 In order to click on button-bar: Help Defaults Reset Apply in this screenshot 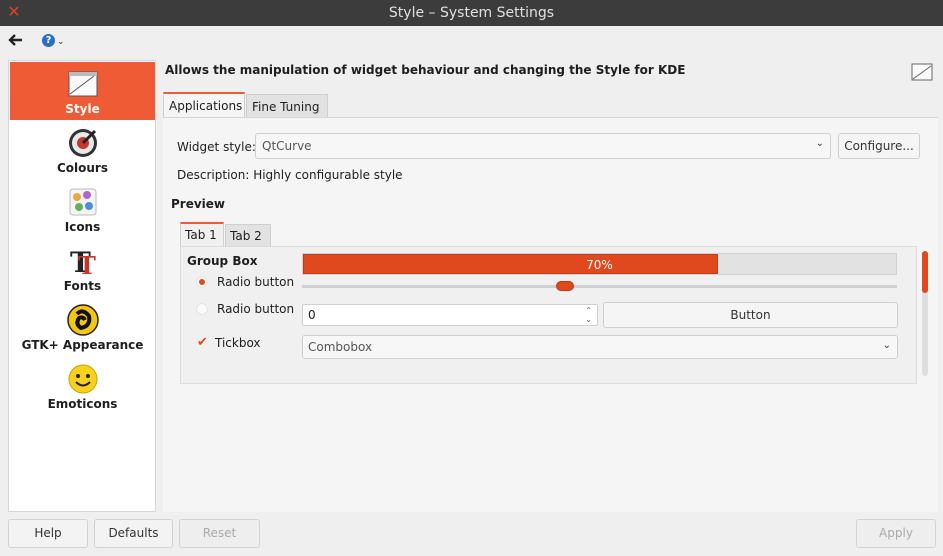, I will do `click(471, 534)`.